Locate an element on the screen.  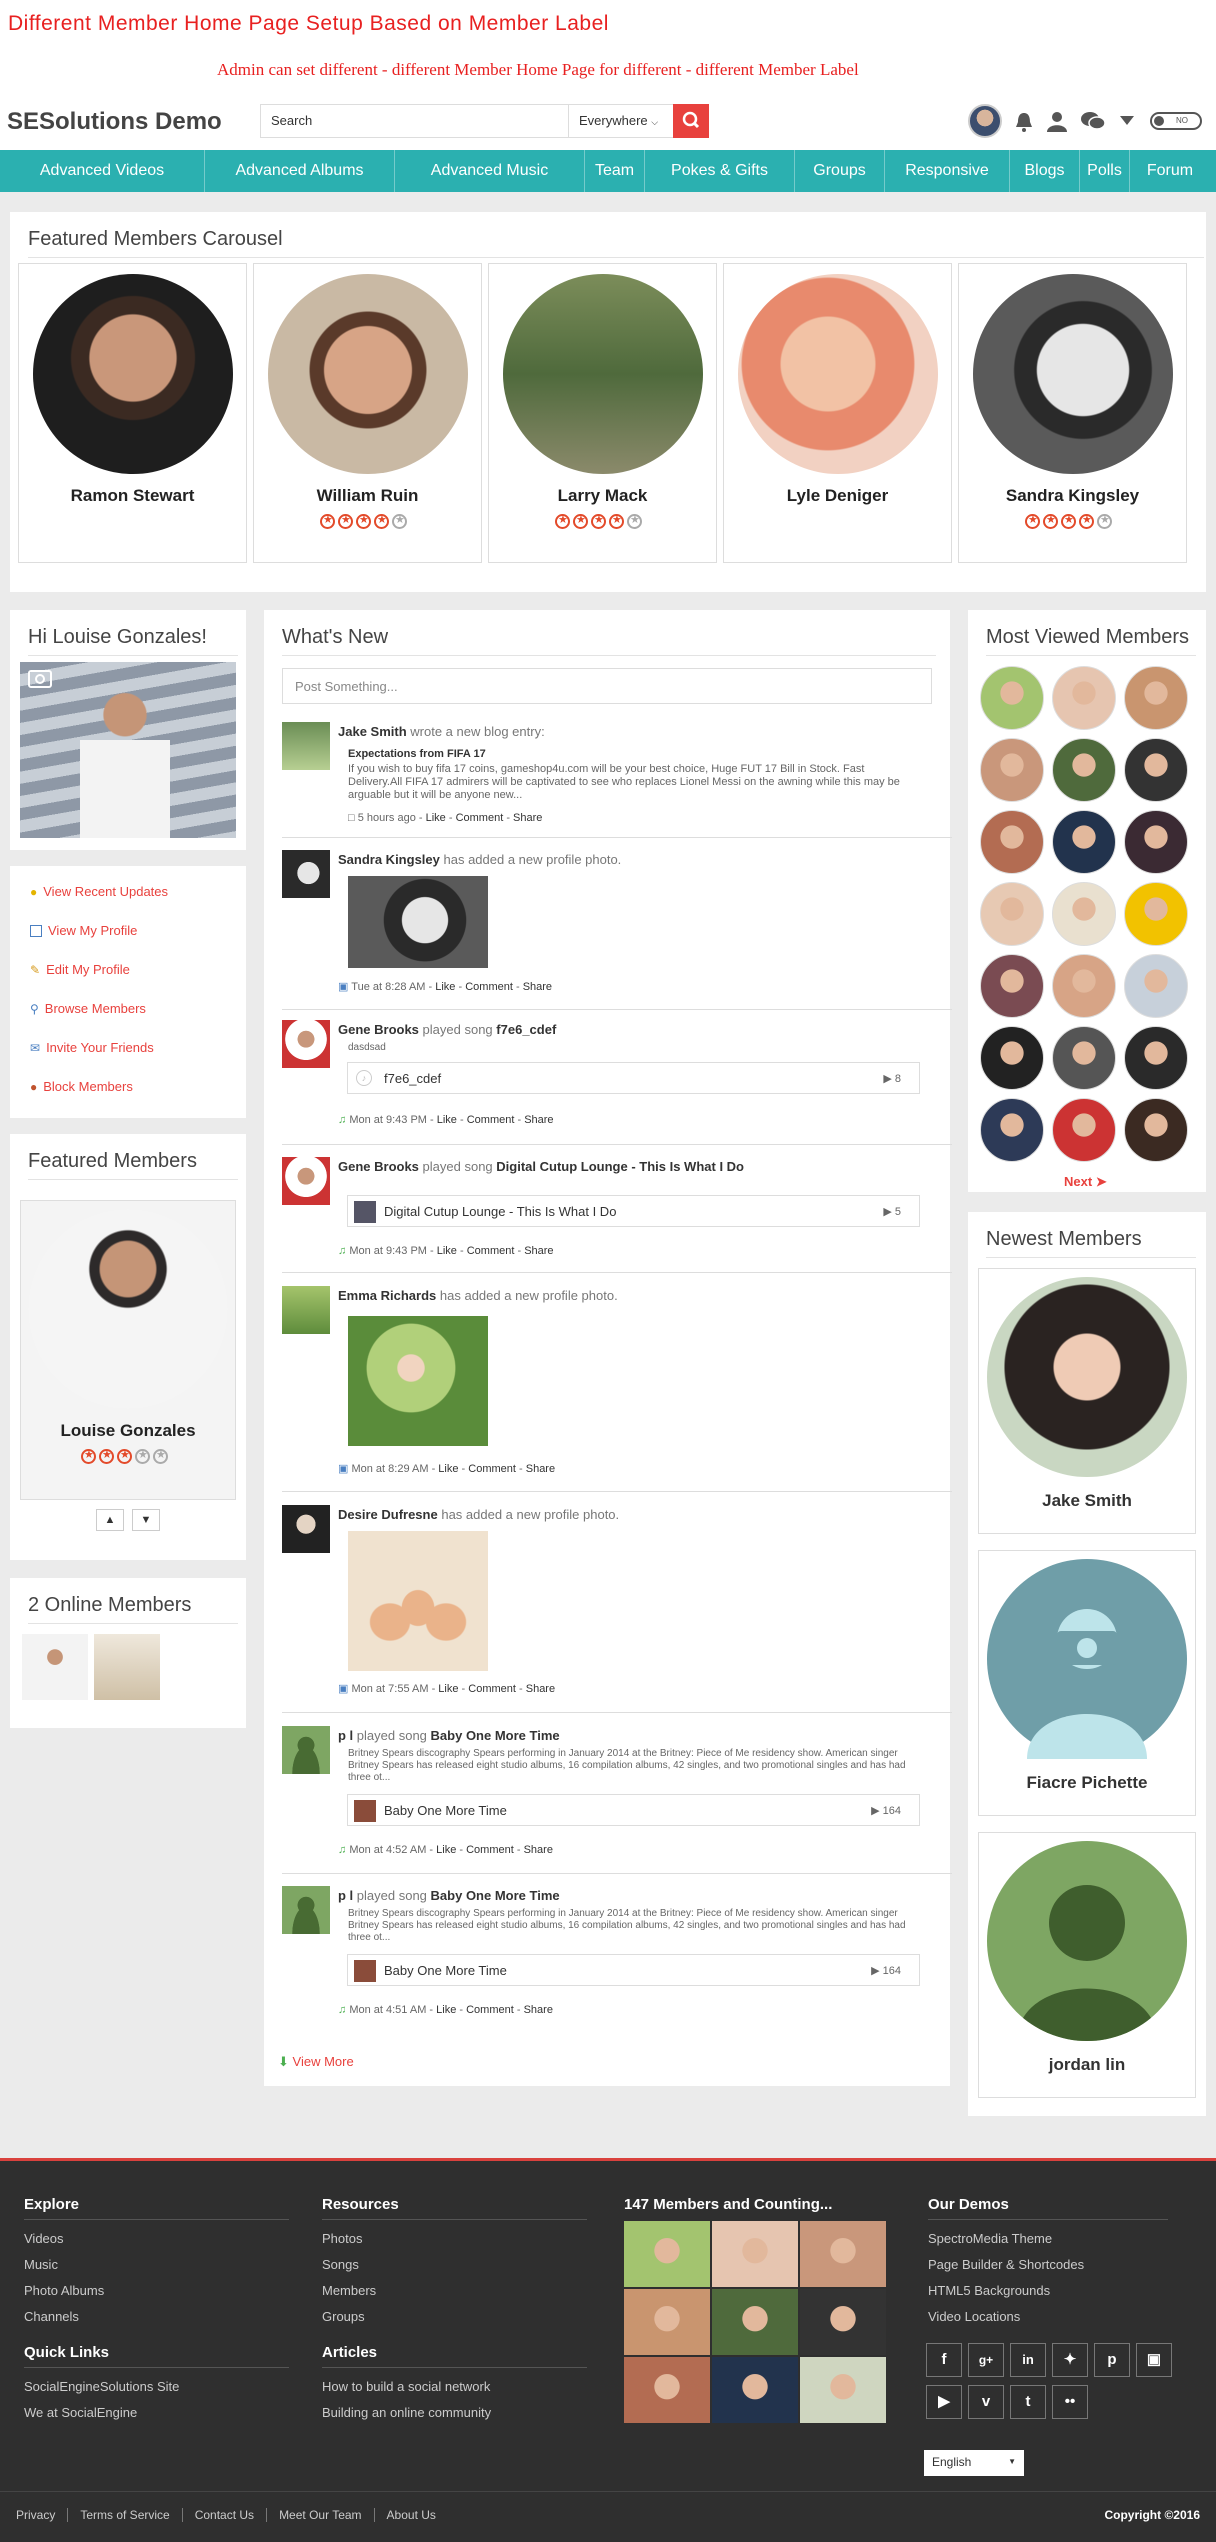
carousel-card: William Ruin is located at coordinates (367, 413).